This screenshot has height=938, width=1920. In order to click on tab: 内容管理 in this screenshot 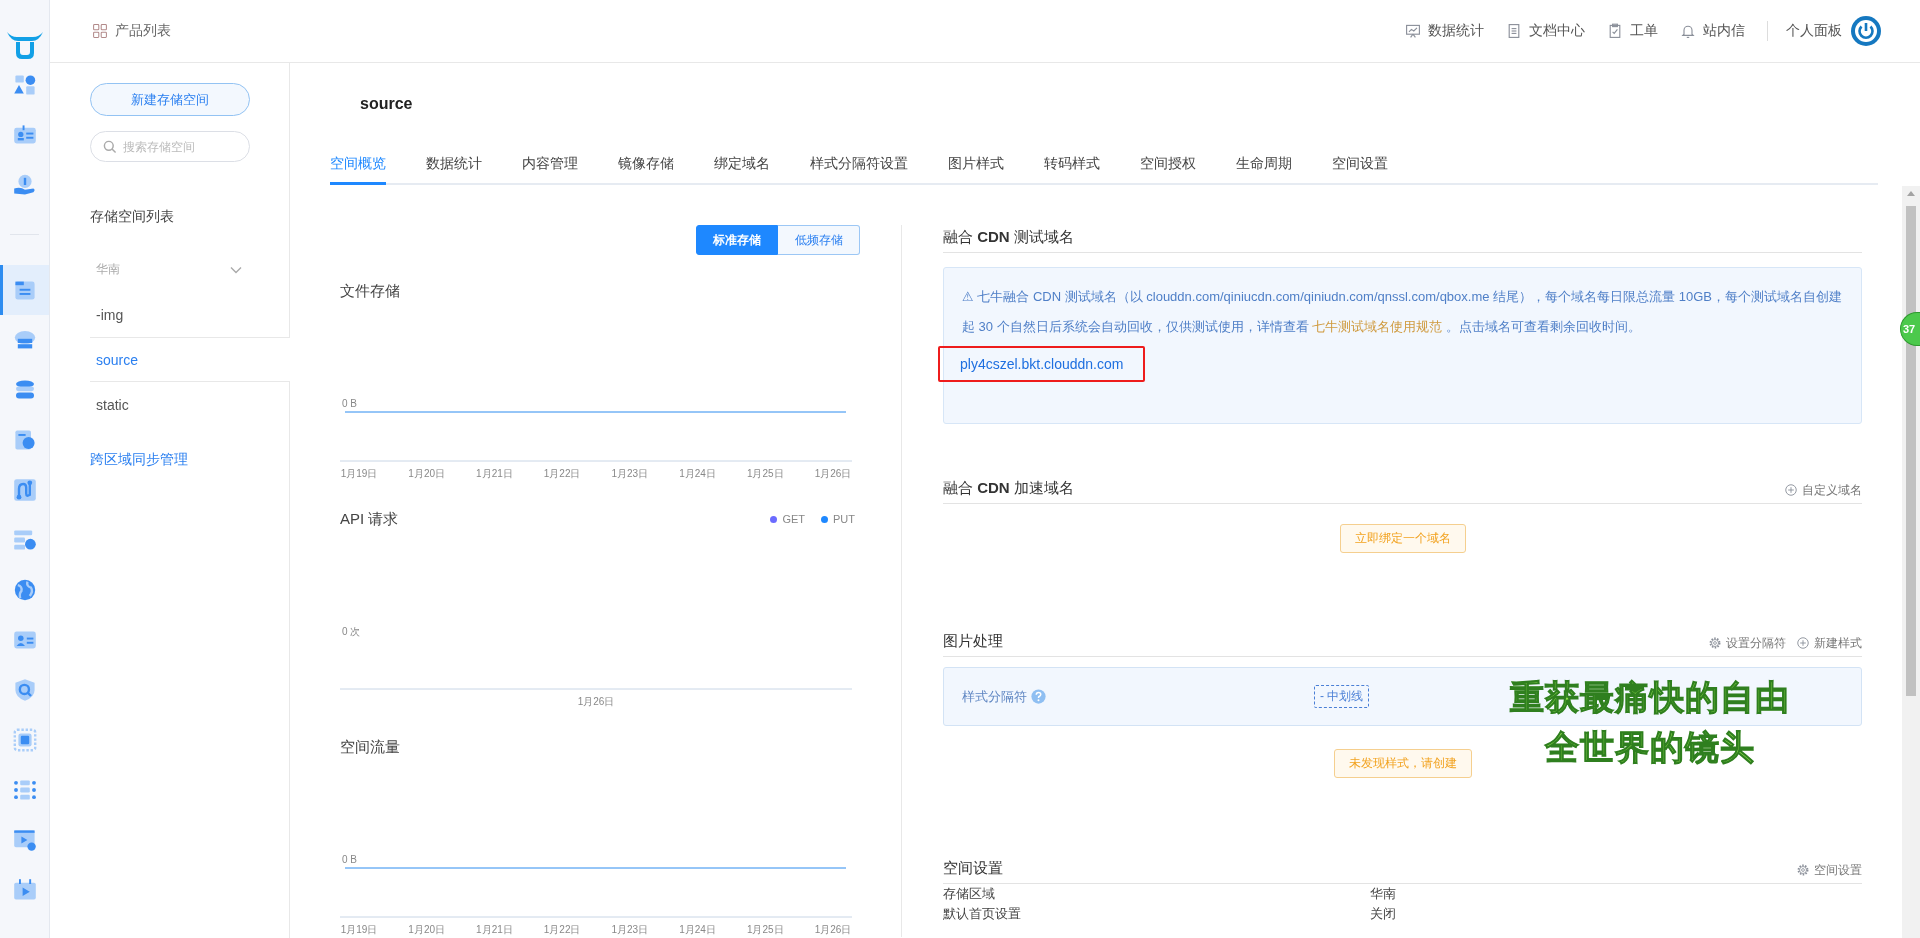, I will do `click(550, 163)`.